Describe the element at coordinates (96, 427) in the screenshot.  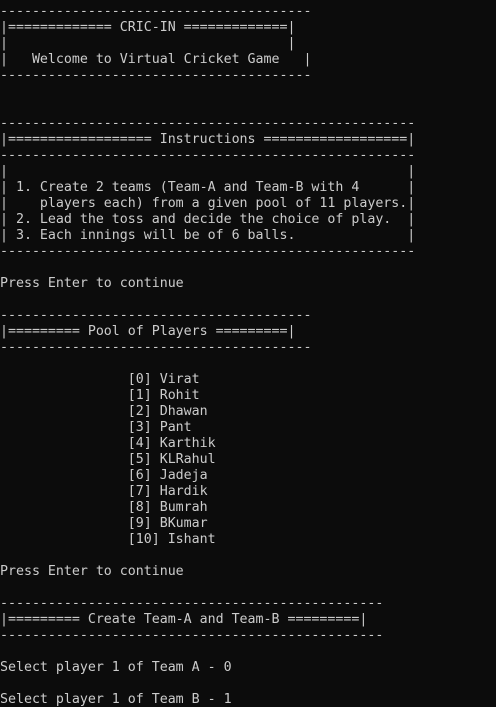
I see `player-option-3: [3] Pant` at that location.